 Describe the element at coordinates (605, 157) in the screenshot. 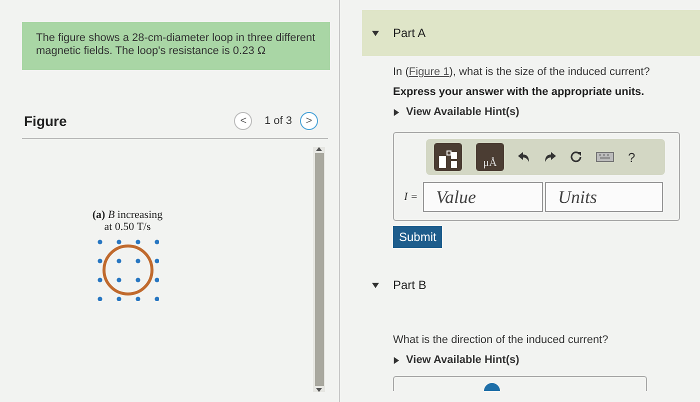

I see `keyboard-icon` at that location.